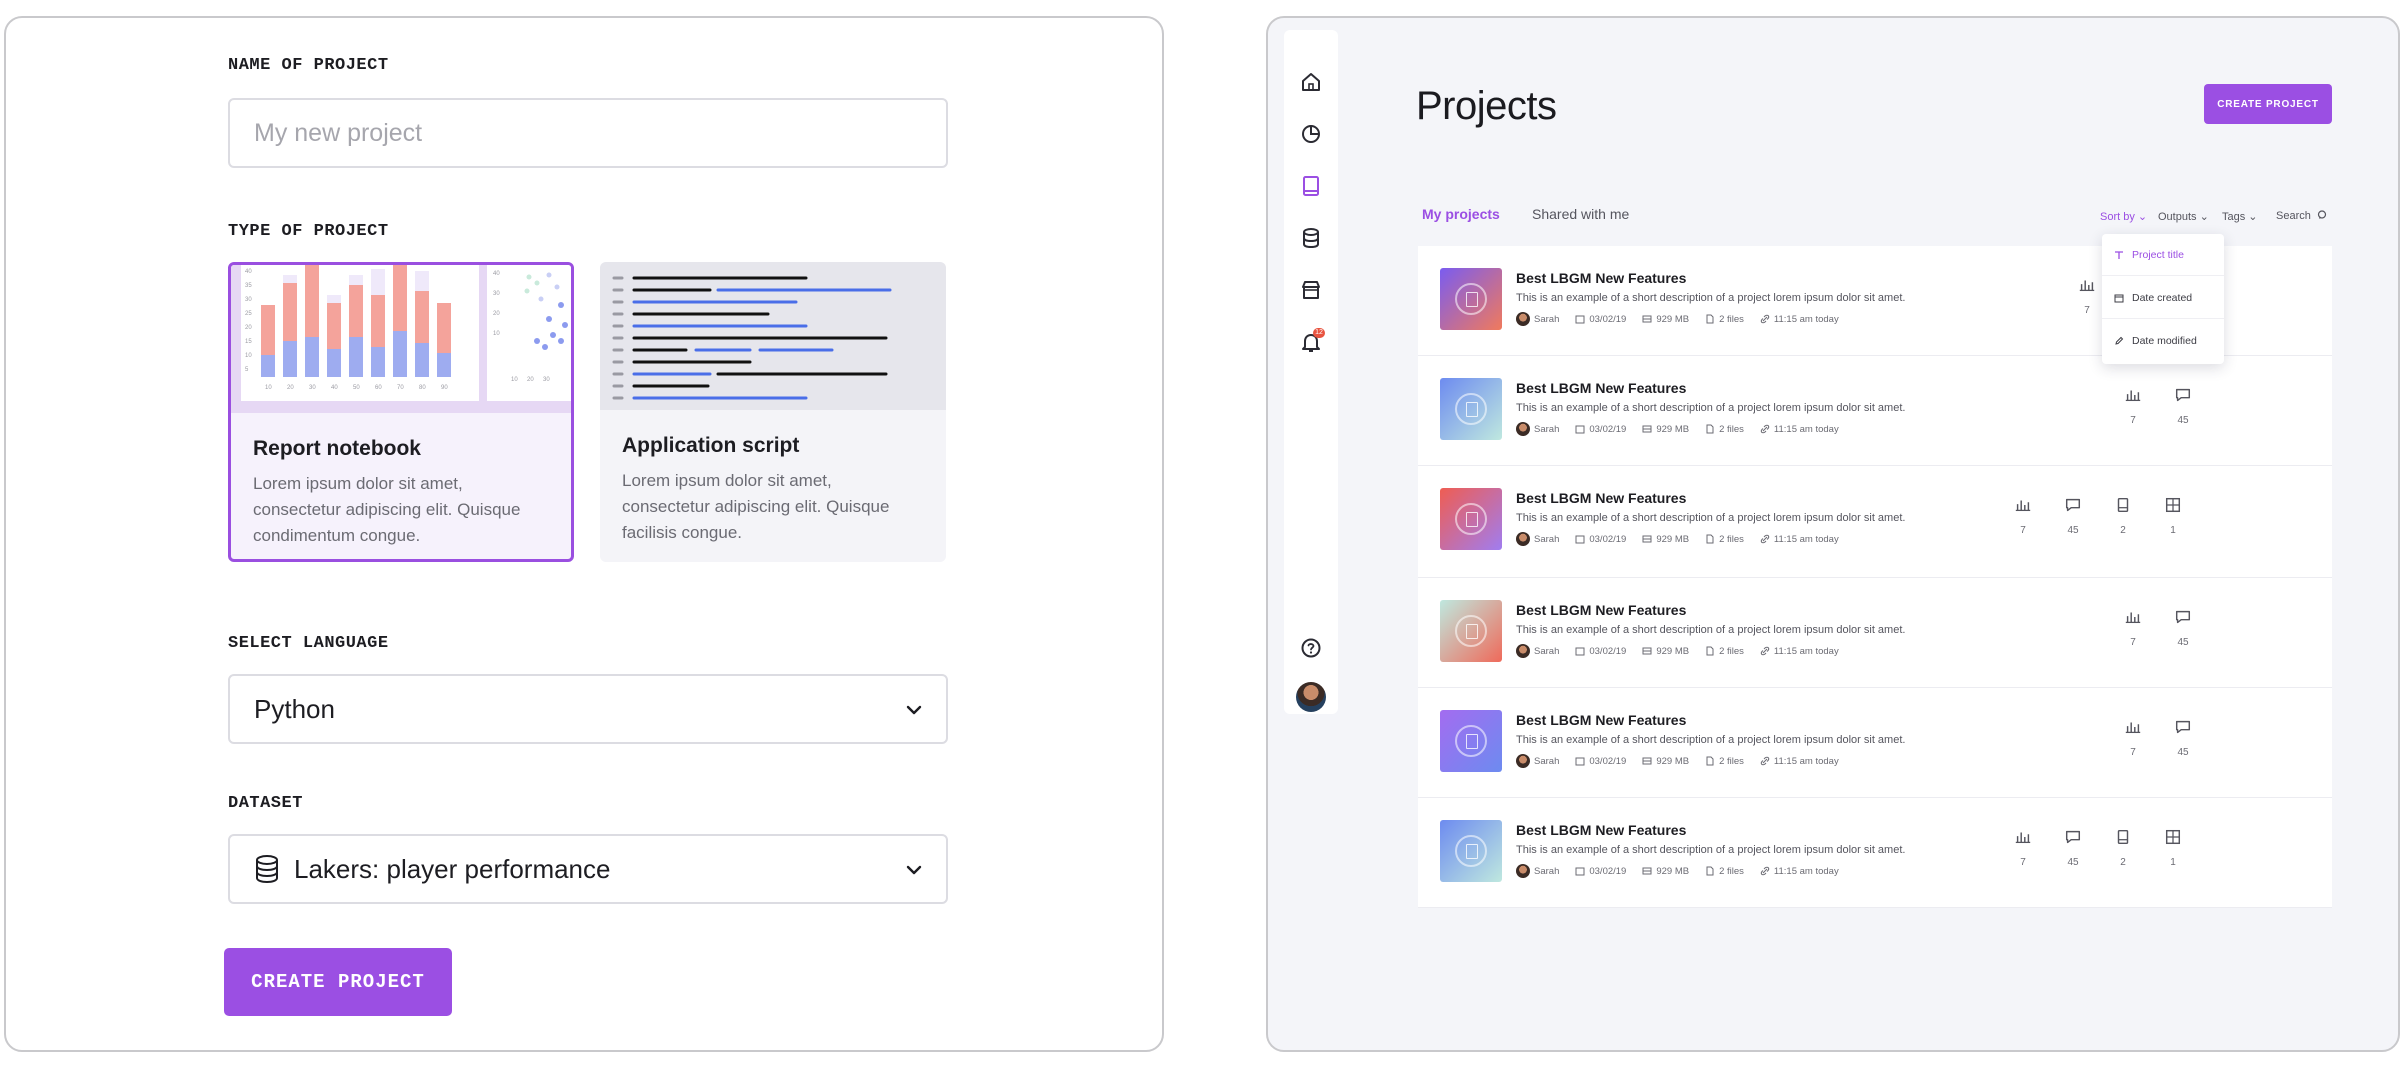  I want to click on grid-icon, so click(2173, 505).